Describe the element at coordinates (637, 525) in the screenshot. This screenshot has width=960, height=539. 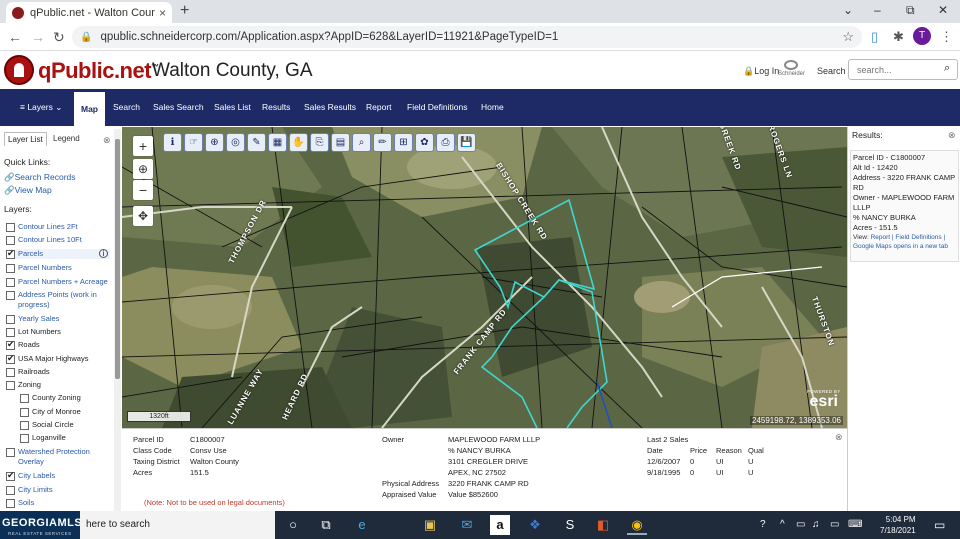
I see `chrome-icon: ◉` at that location.